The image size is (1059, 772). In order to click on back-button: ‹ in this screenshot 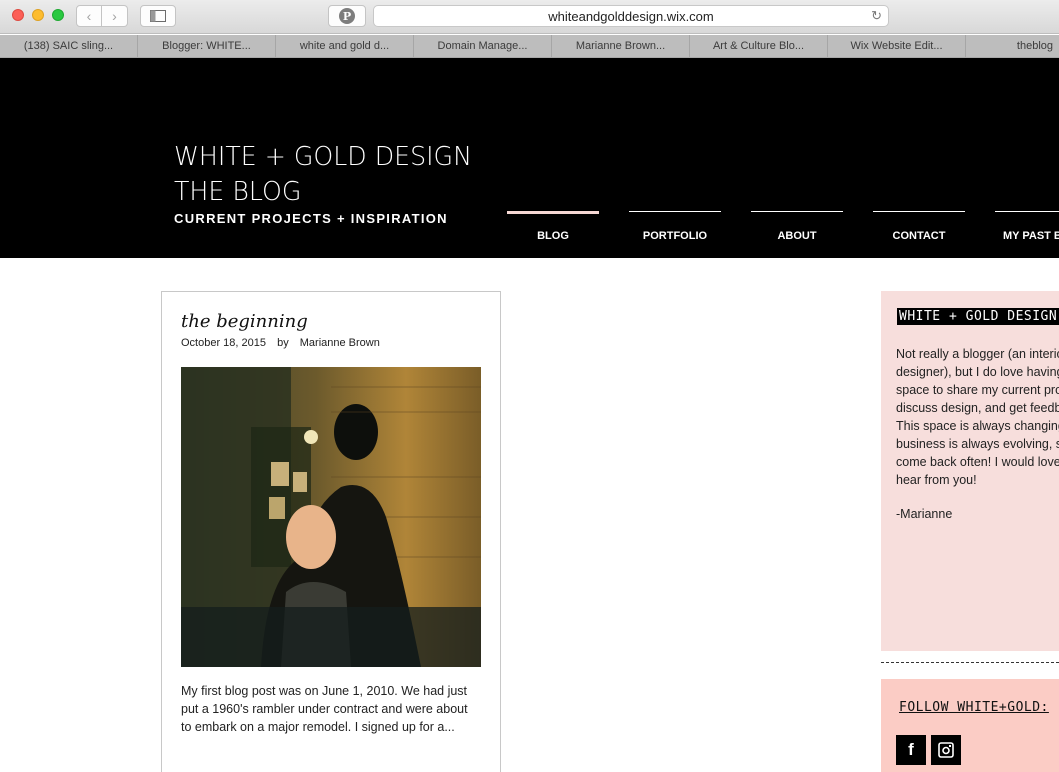, I will do `click(89, 16)`.